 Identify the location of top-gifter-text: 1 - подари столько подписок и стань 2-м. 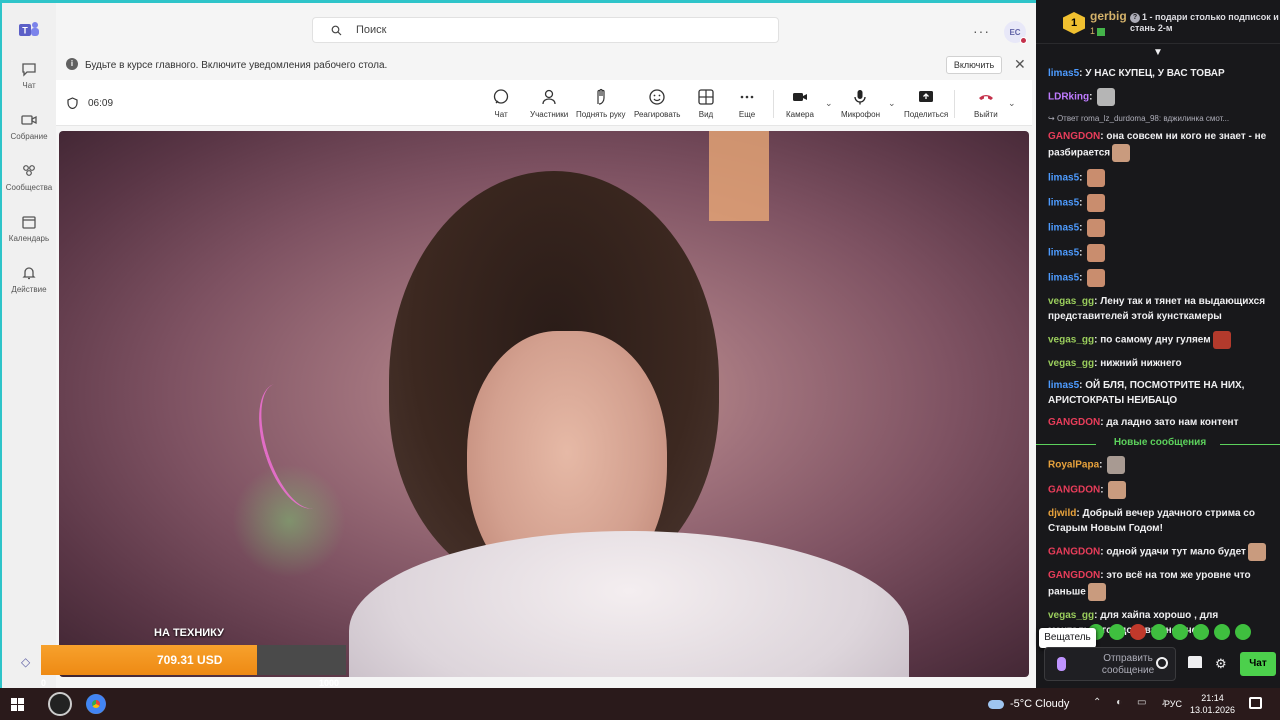
(1204, 22).